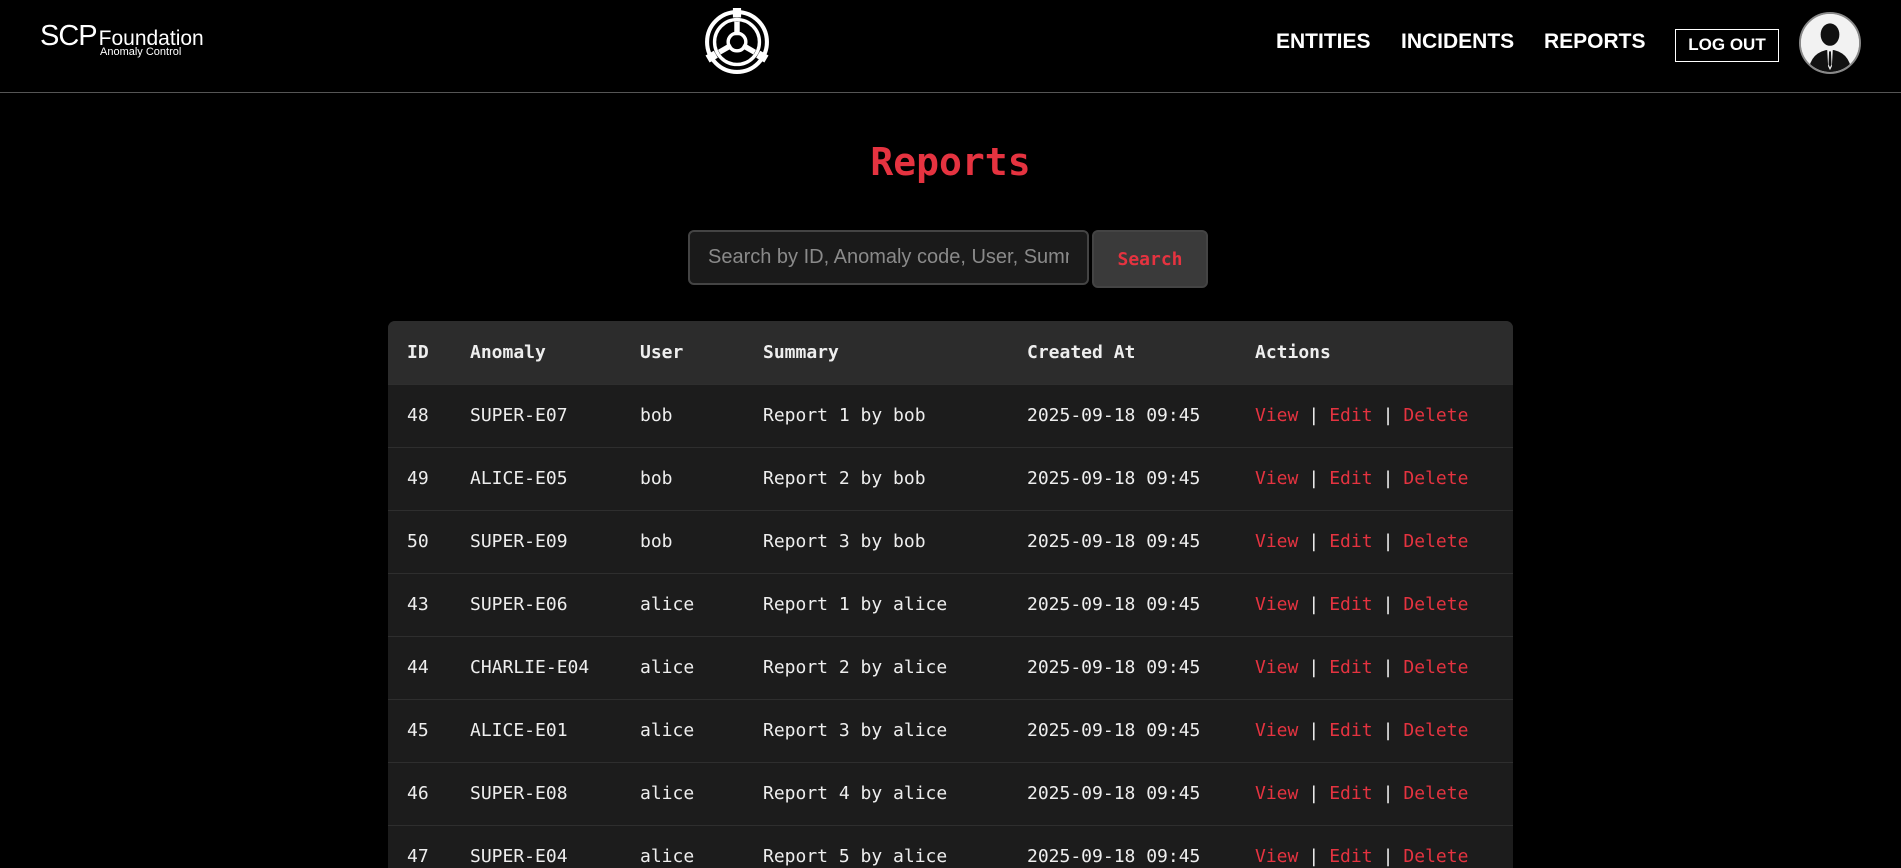 The image size is (1901, 868). I want to click on cell-summary: Report 4 by alice, so click(855, 793).